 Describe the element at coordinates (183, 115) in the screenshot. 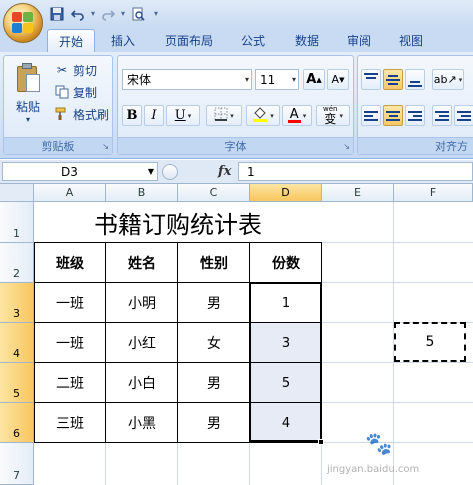

I see `underline-button: U ▾` at that location.